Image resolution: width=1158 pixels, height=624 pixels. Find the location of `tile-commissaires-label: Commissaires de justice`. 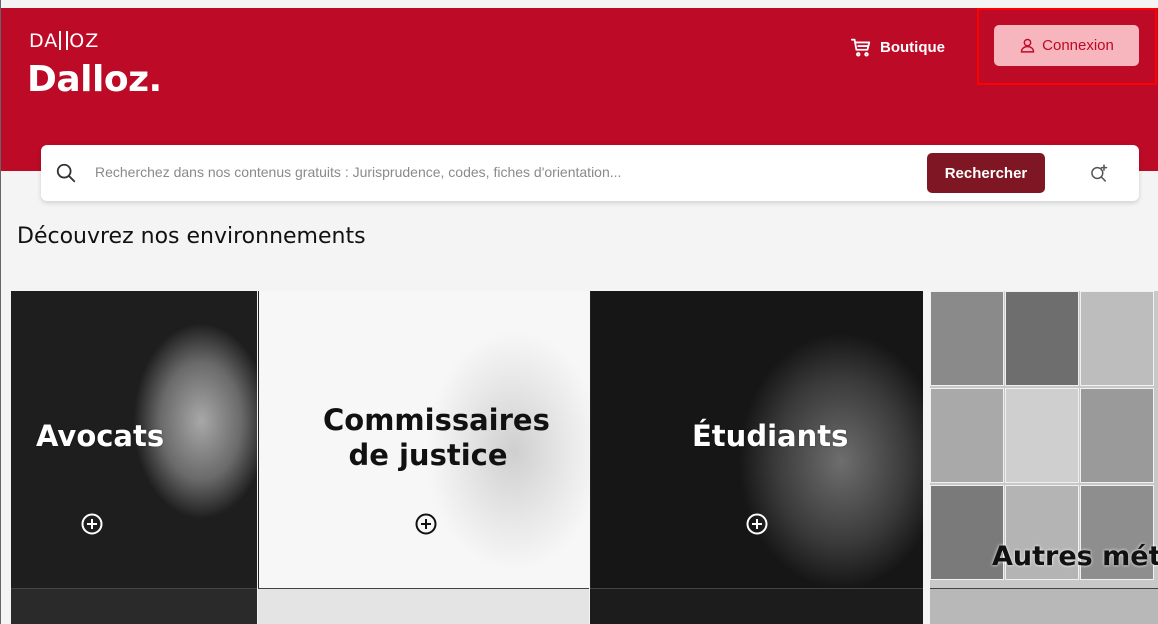

tile-commissaires-label: Commissaires de justice is located at coordinates (436, 438).